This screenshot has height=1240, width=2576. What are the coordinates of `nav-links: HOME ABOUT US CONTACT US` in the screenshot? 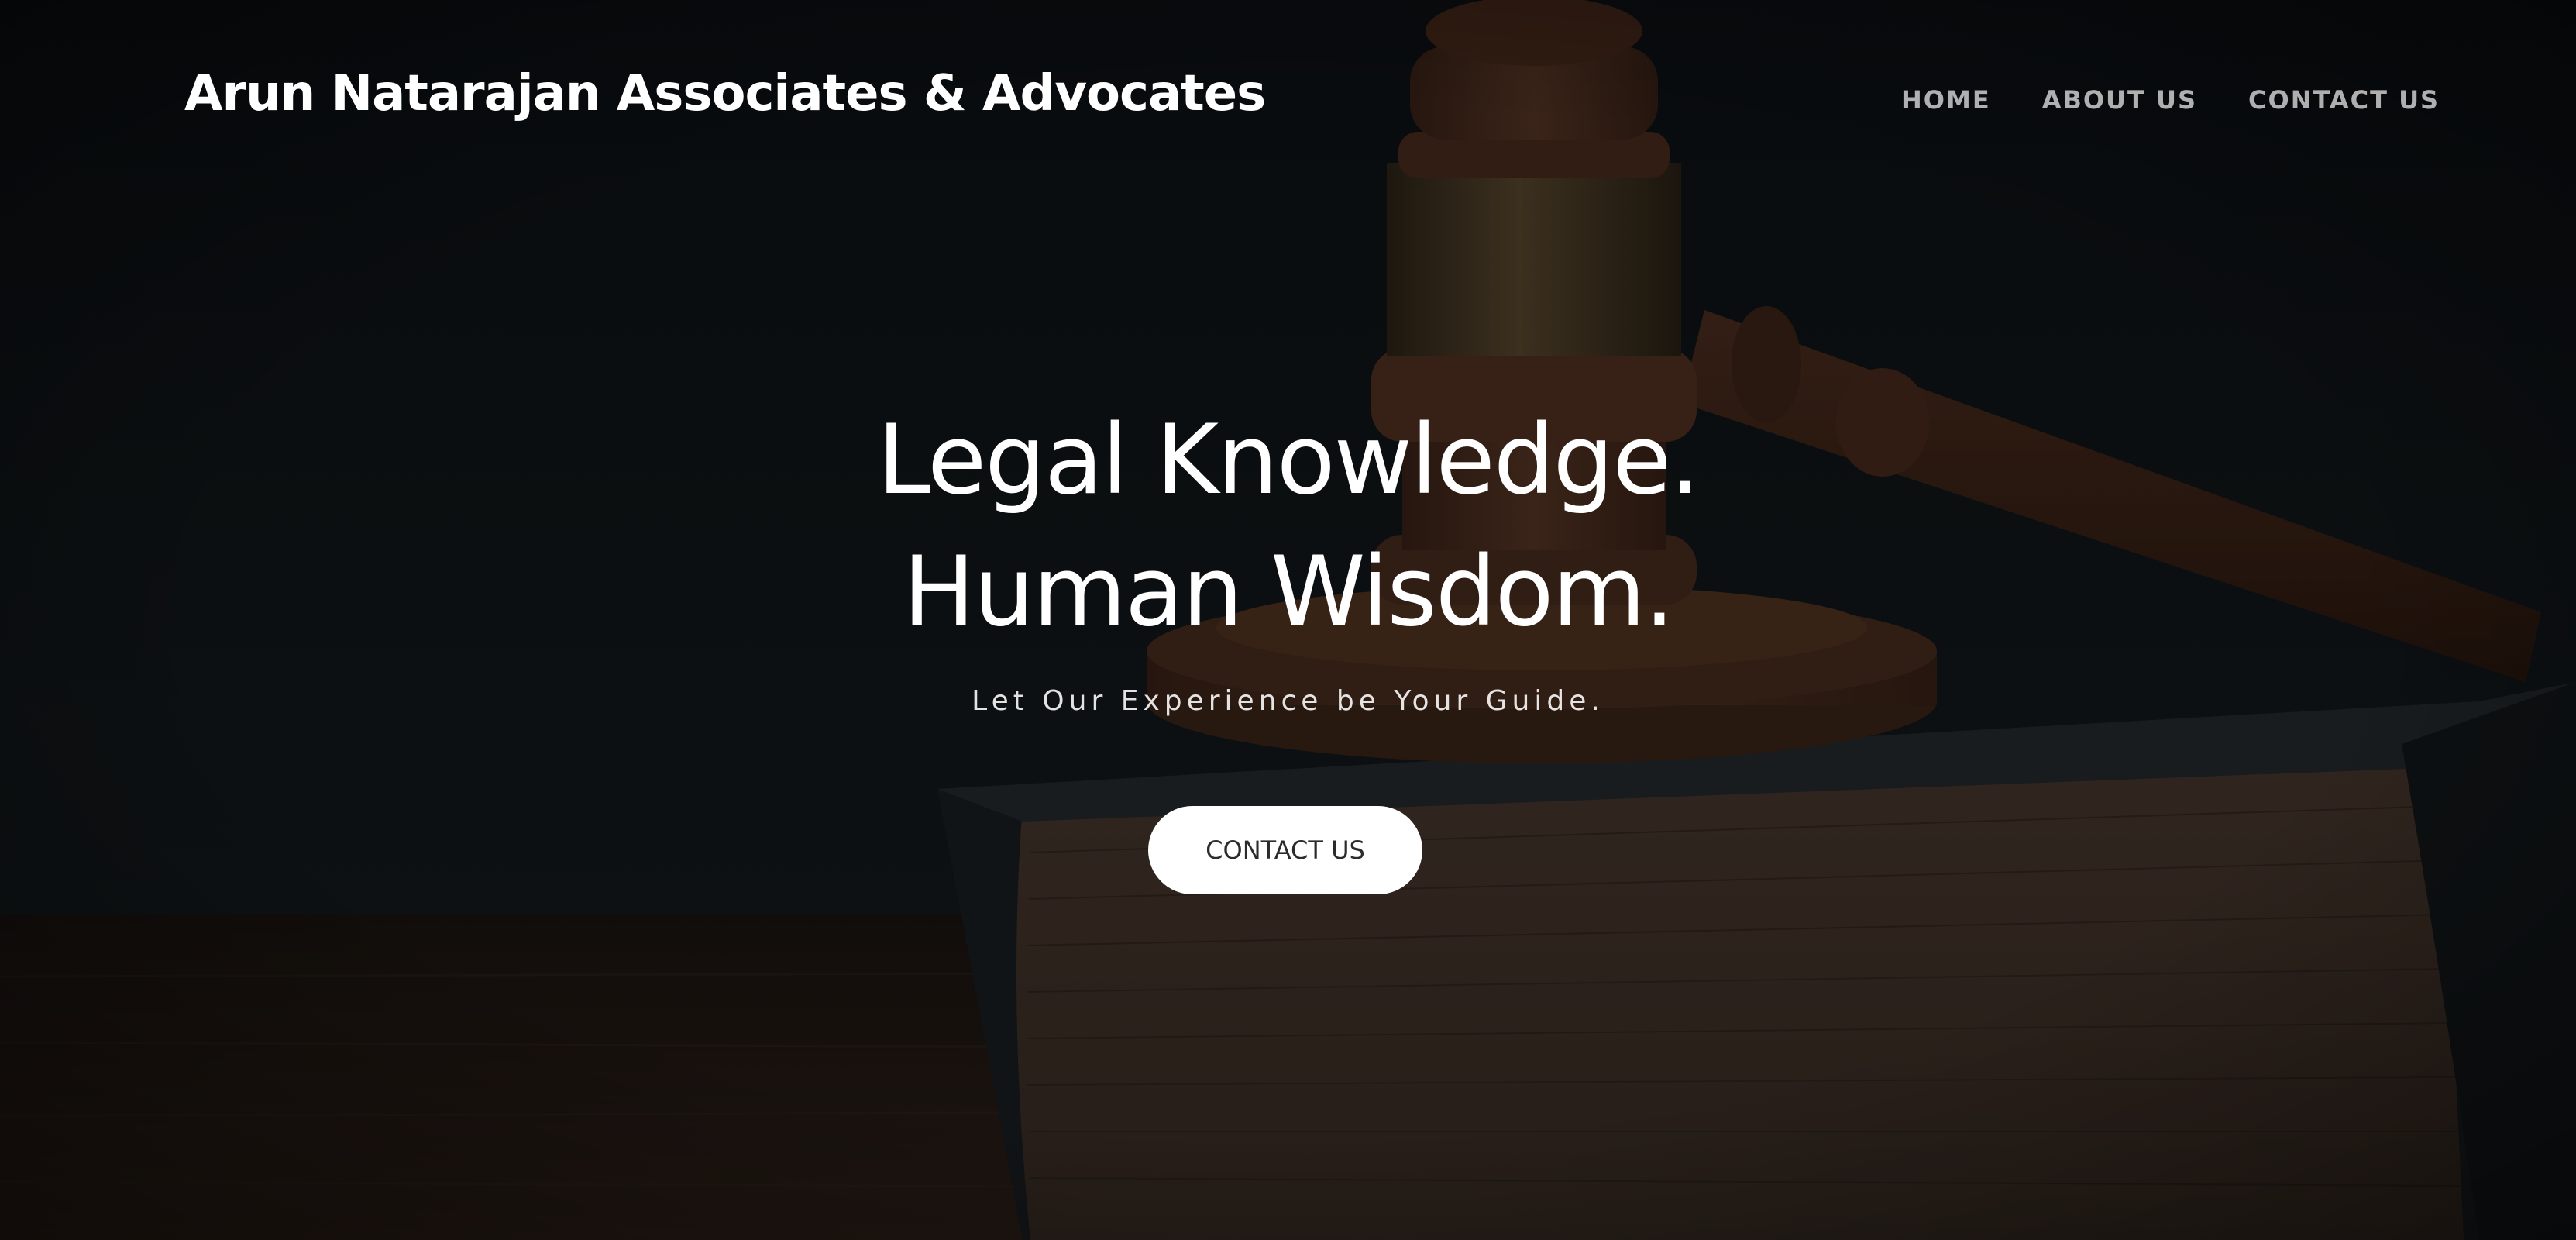 It's located at (2170, 100).